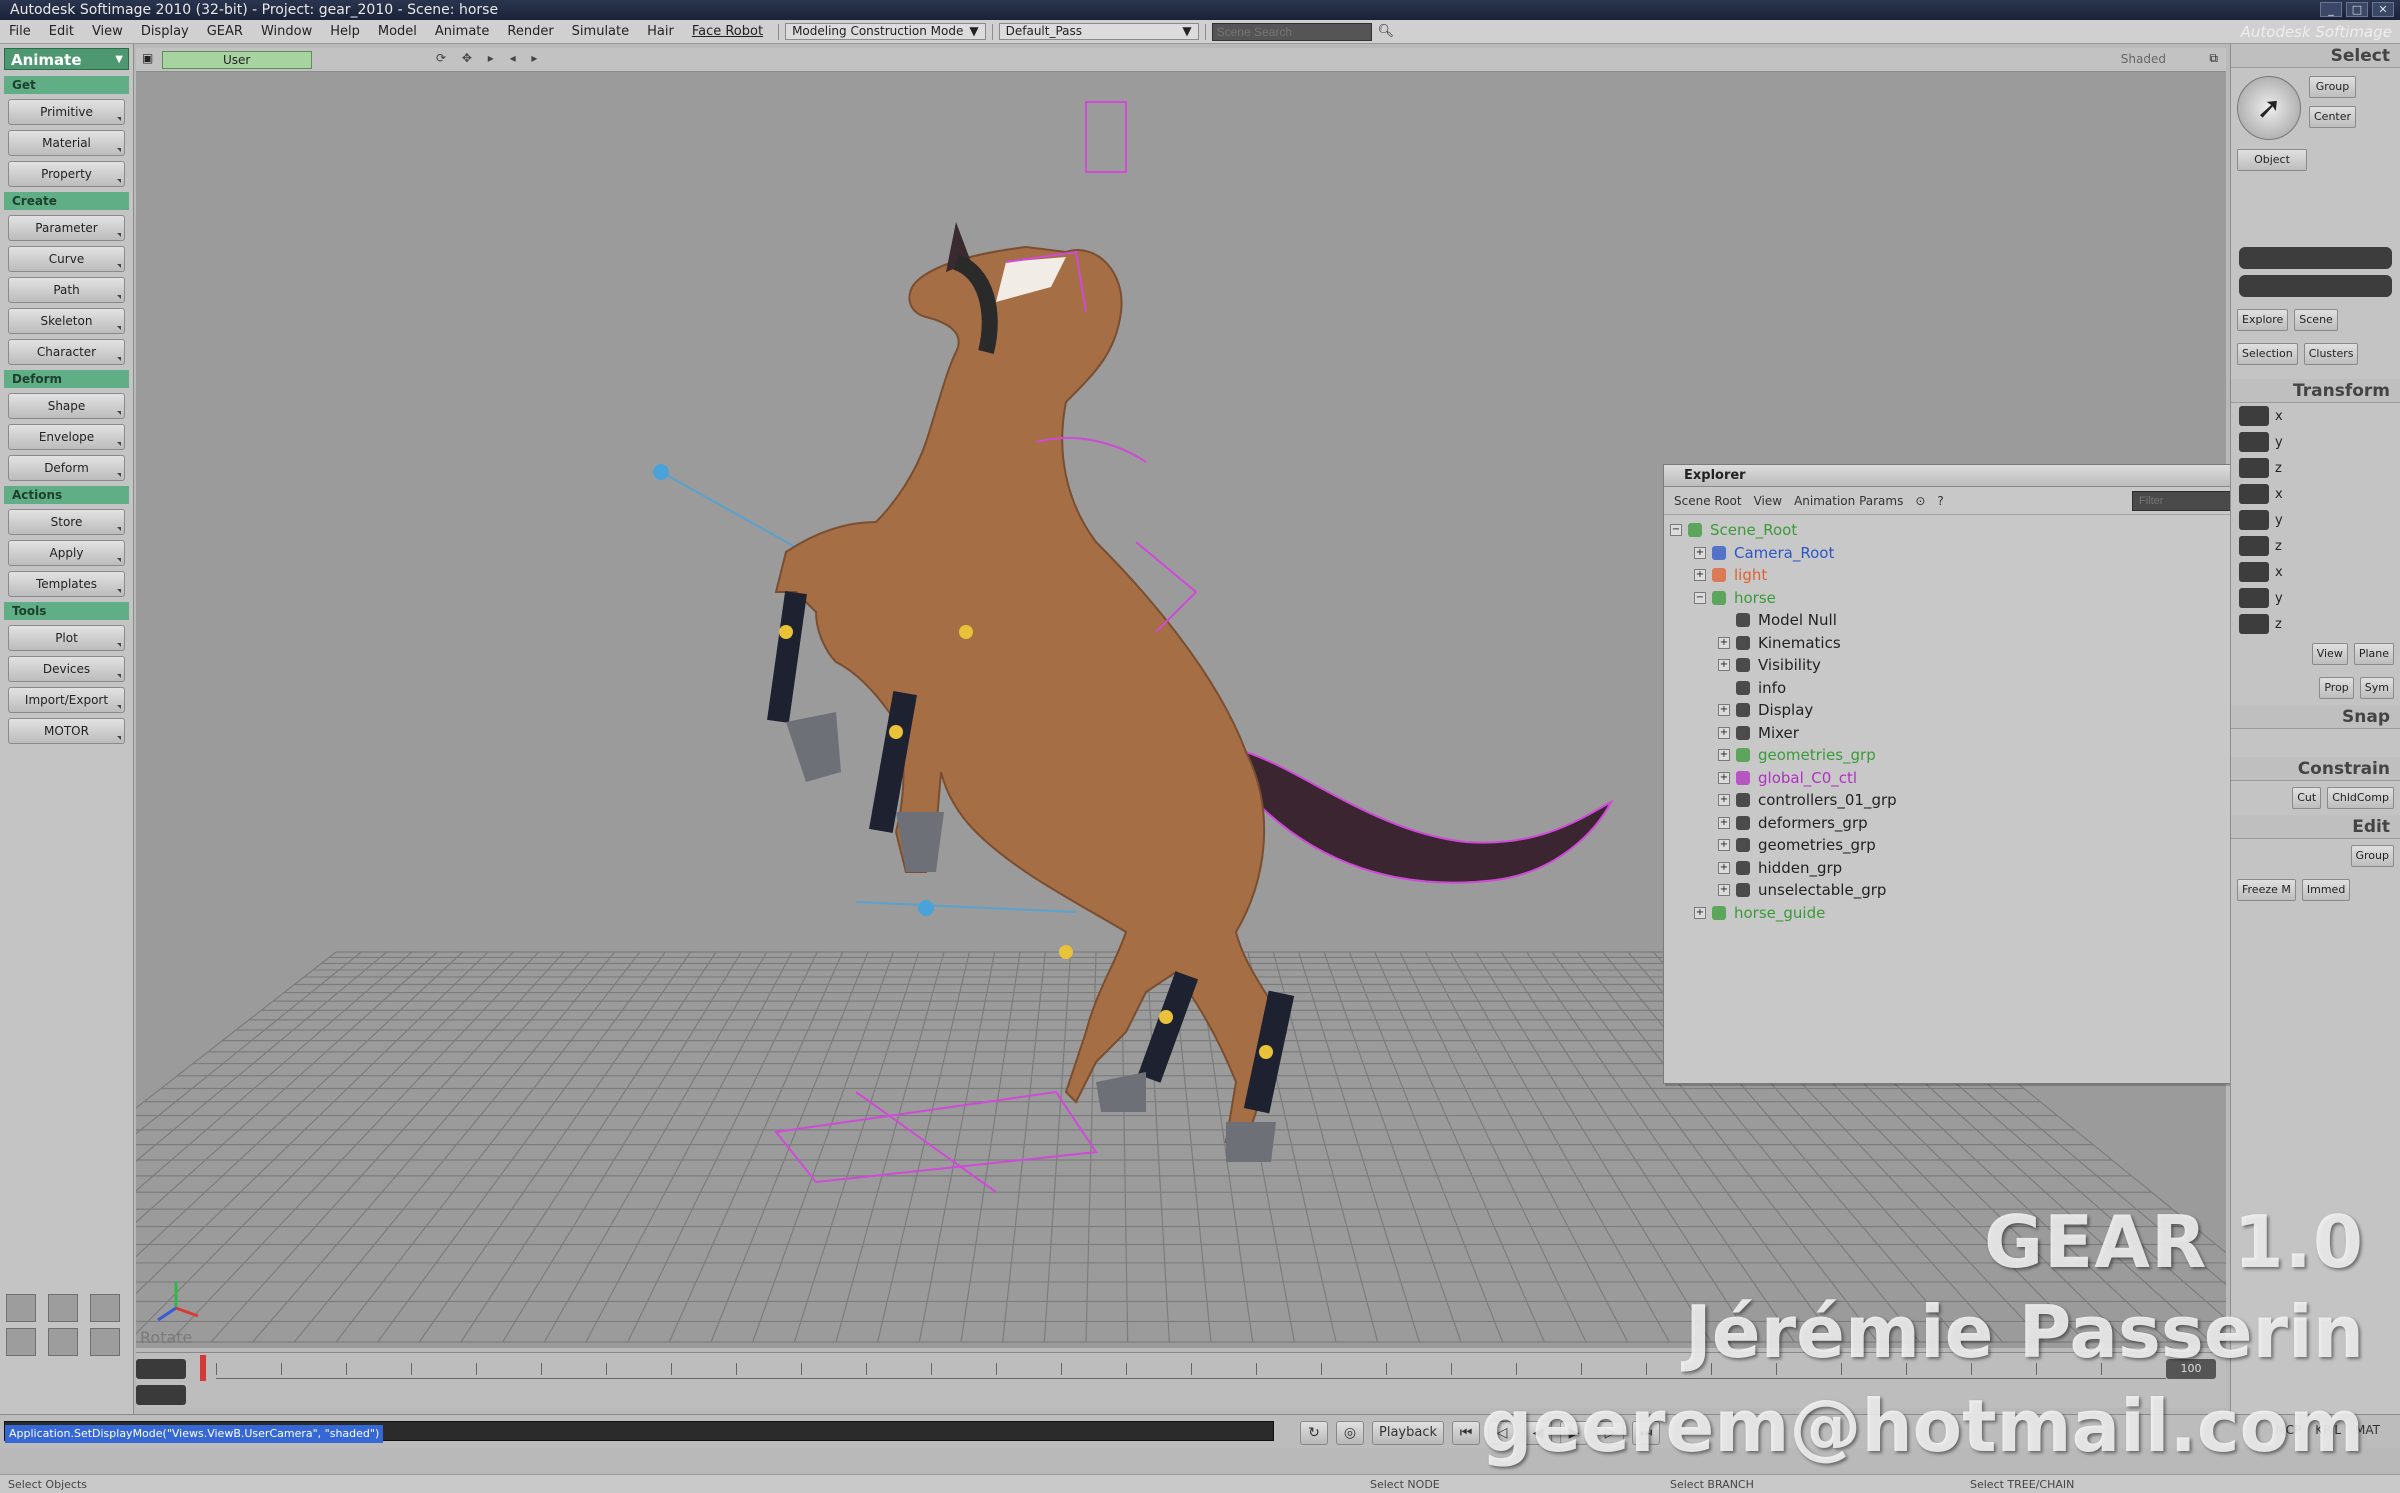  Describe the element at coordinates (66, 228) in the screenshot. I see `toolbar-button-parameter: Parameter` at that location.